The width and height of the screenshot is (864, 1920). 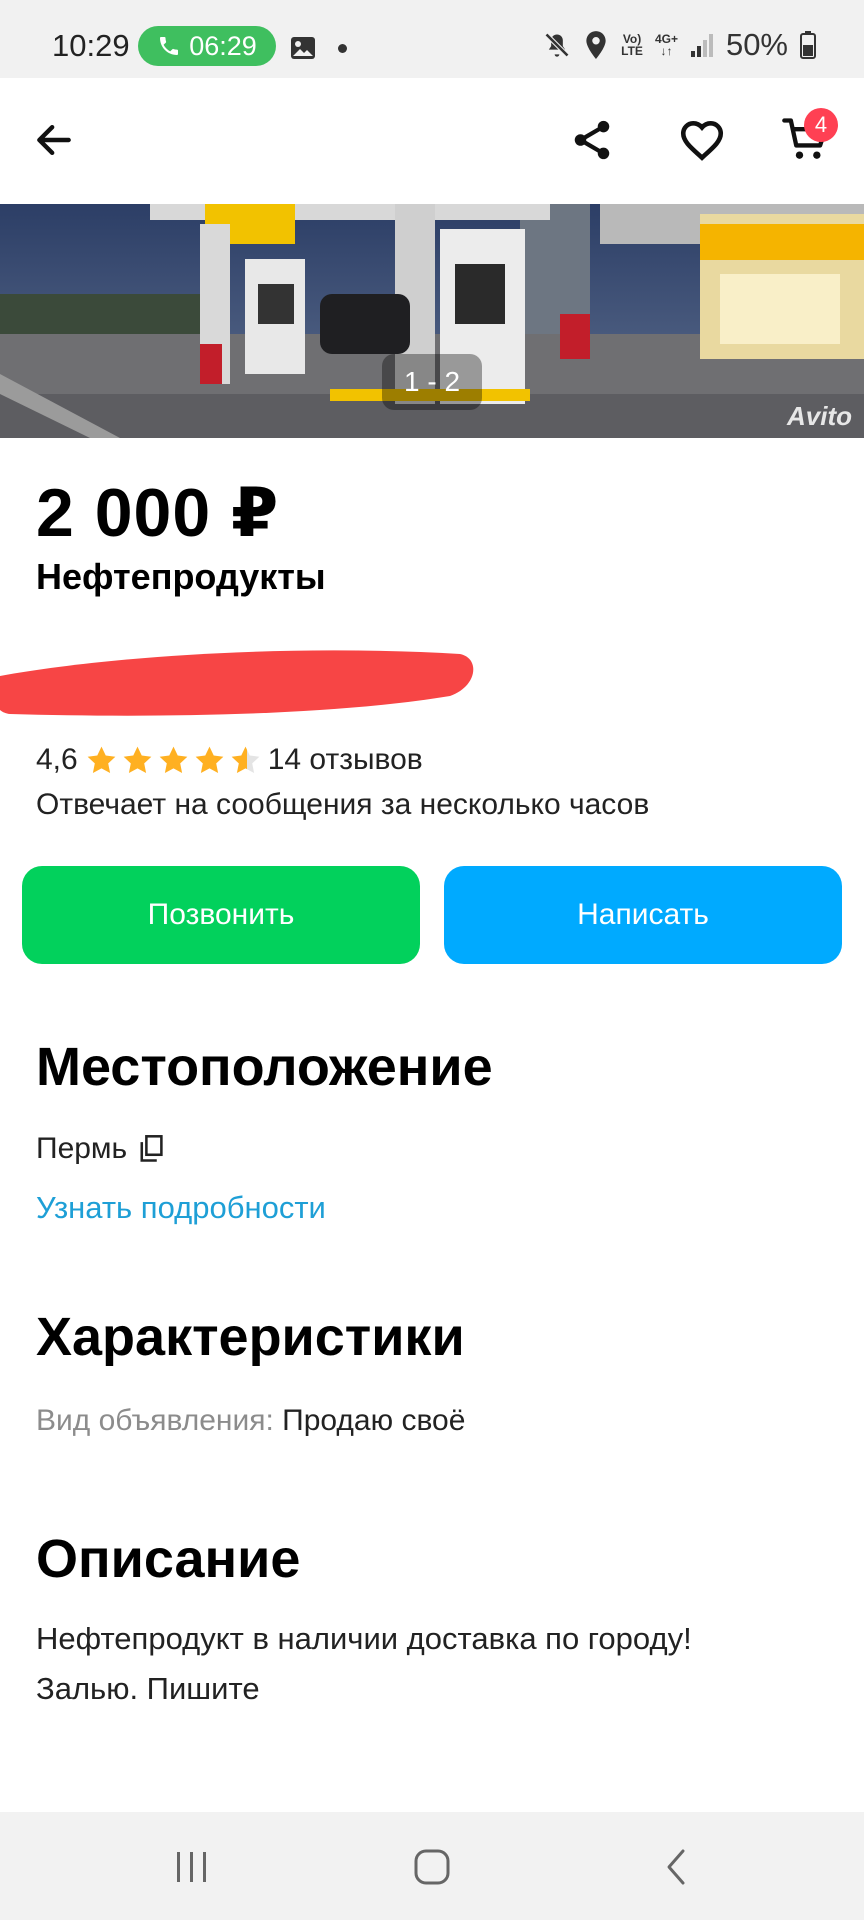 I want to click on share-button, so click(x=592, y=140).